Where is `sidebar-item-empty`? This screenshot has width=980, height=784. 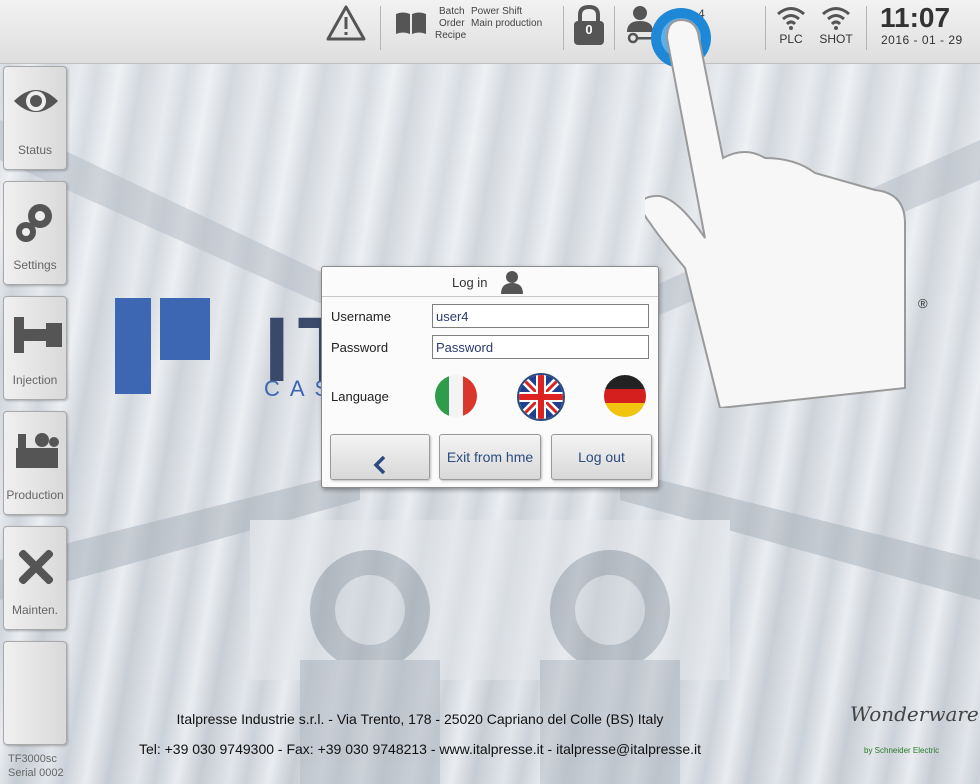
sidebar-item-empty is located at coordinates (35, 693).